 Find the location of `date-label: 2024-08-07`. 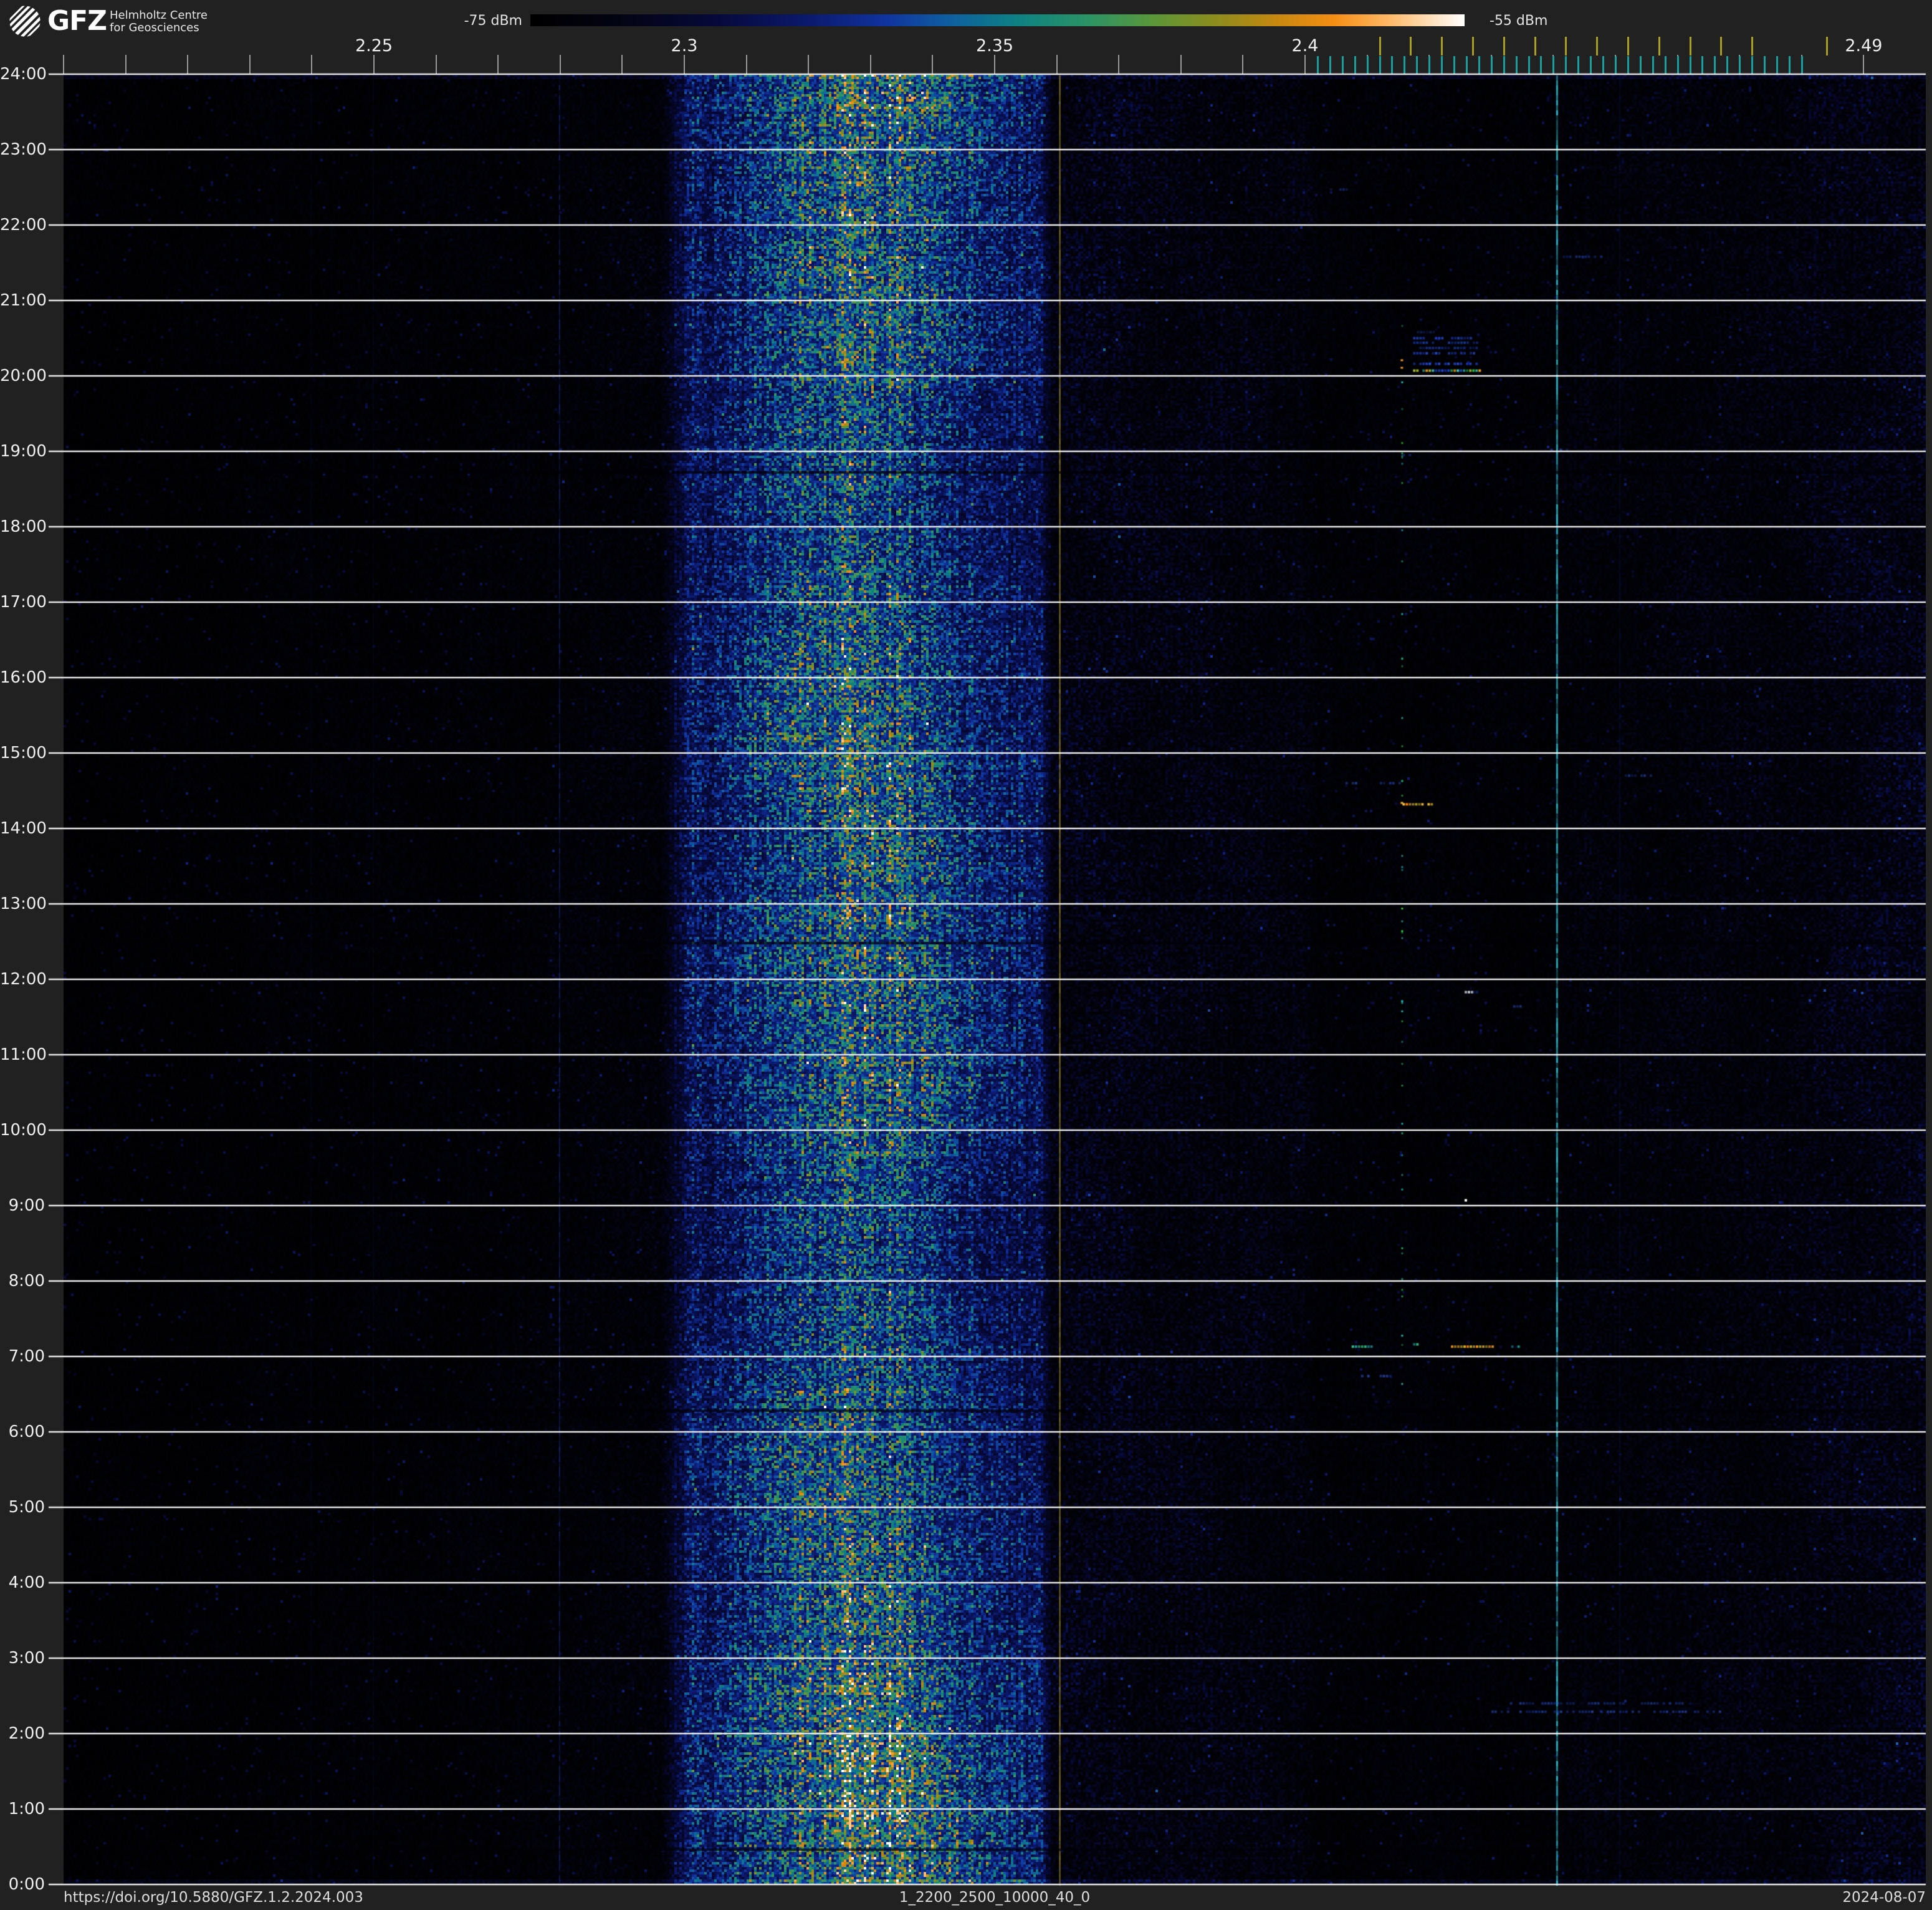

date-label: 2024-08-07 is located at coordinates (1884, 1897).